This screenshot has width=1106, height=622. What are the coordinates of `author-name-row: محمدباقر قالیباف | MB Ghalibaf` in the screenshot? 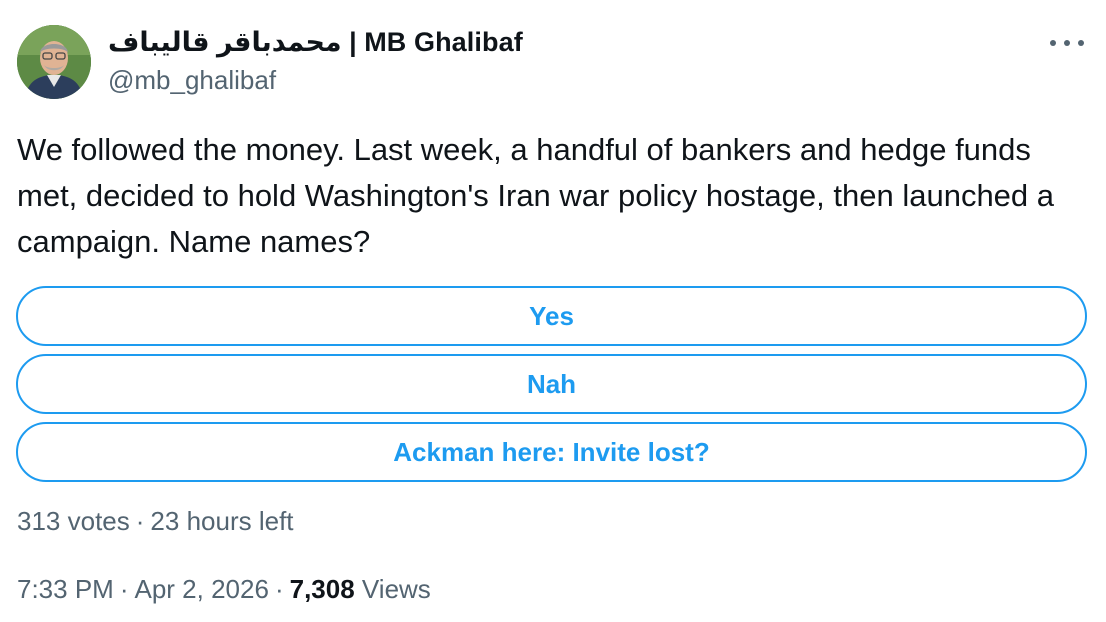 It's located at (315, 42).